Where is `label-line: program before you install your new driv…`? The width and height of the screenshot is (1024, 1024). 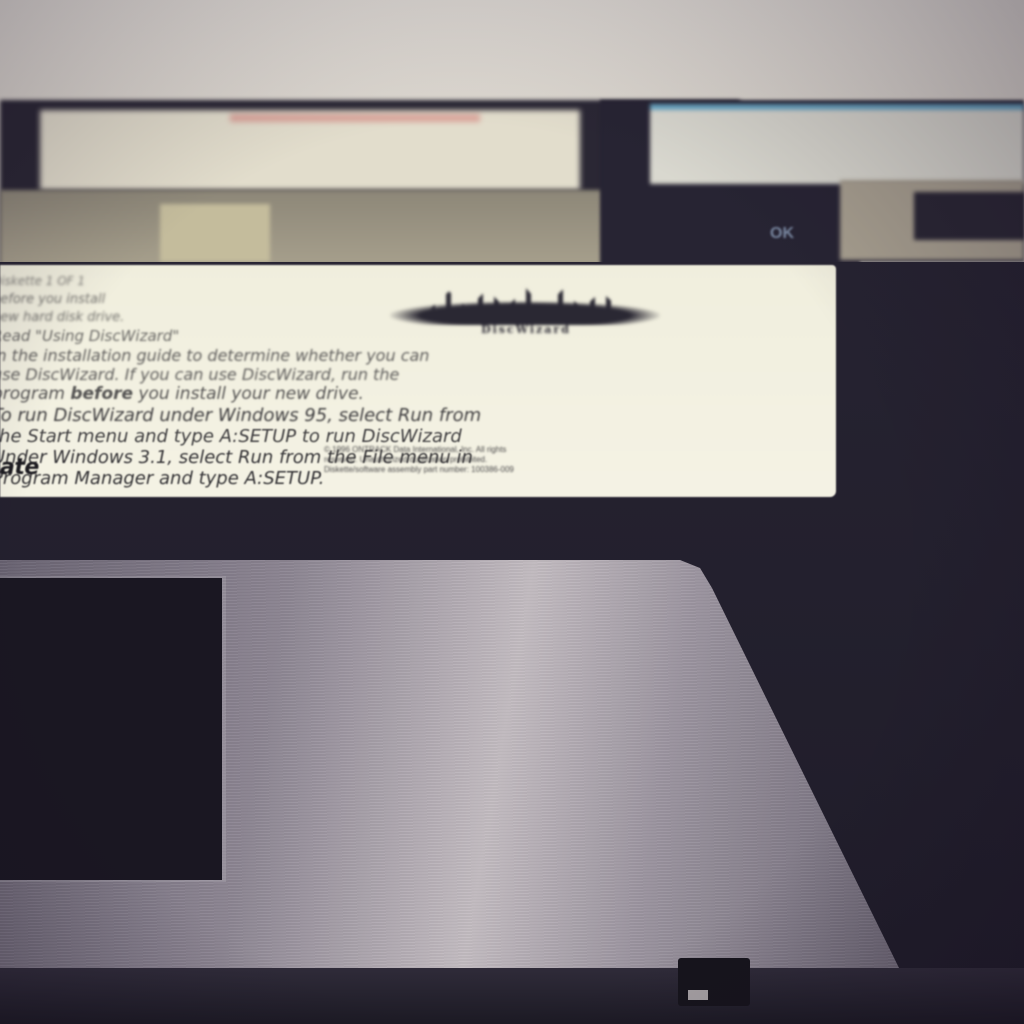 label-line: program before you install your new driv… is located at coordinates (182, 394).